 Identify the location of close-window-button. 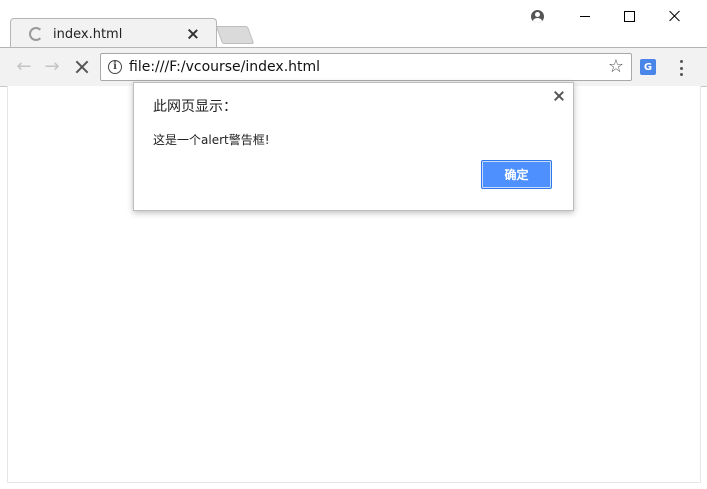
(675, 16).